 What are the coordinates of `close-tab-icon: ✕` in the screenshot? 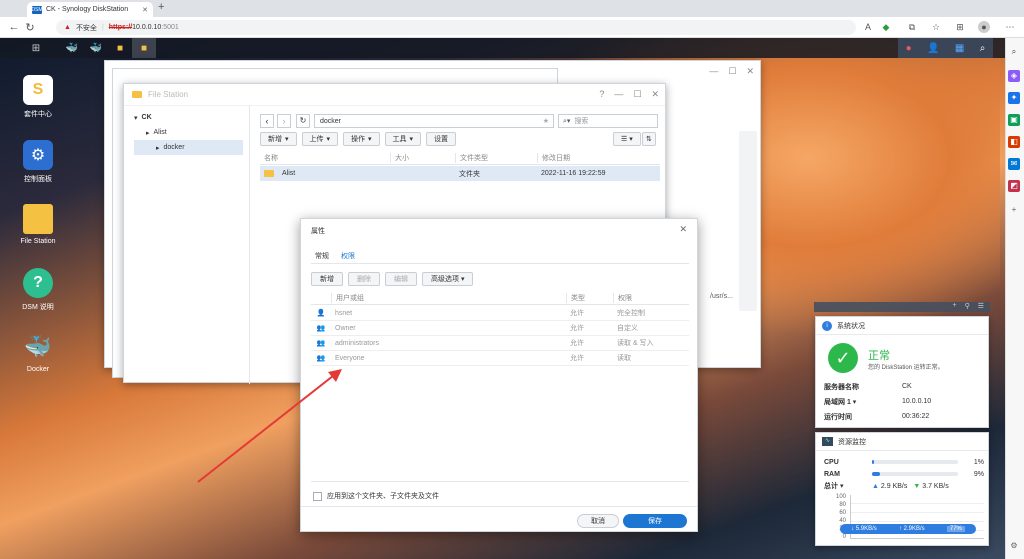 It's located at (145, 10).